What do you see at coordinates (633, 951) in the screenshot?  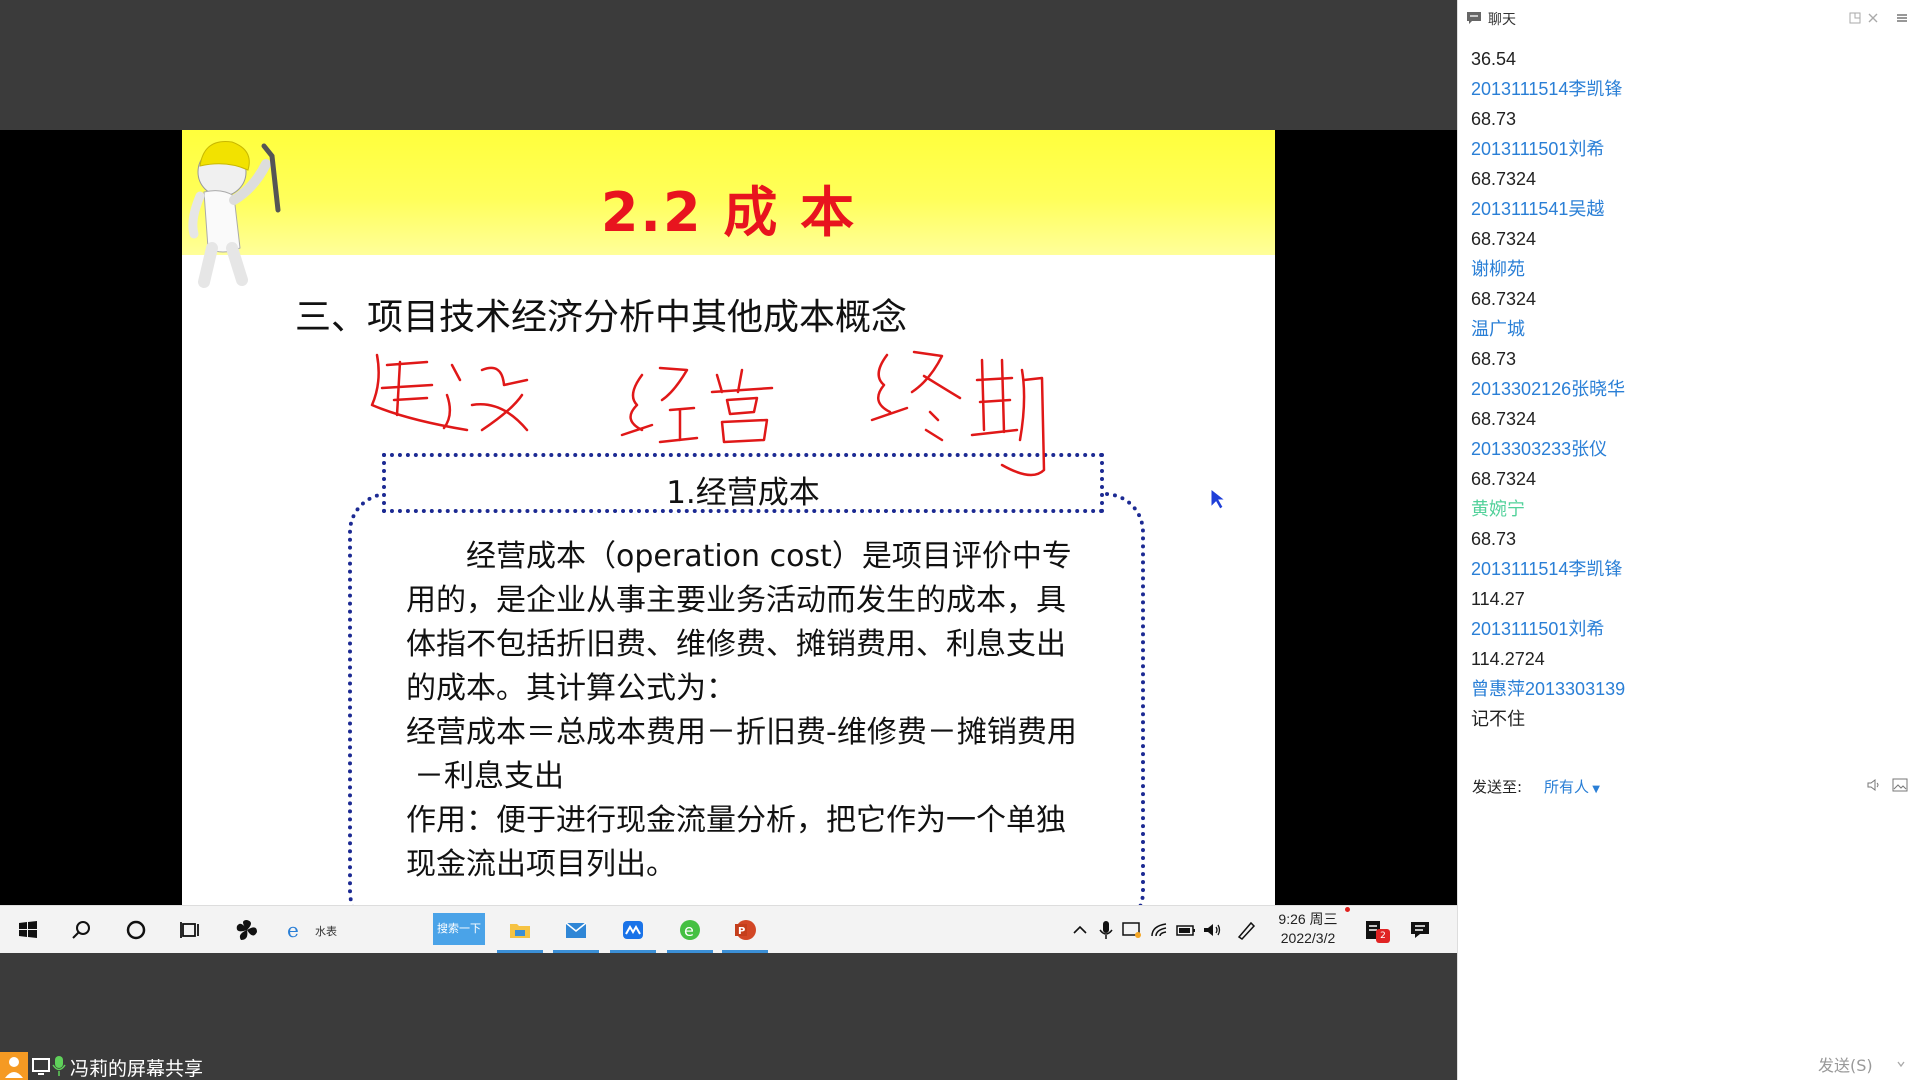 I see `meeting-active-indicator` at bounding box center [633, 951].